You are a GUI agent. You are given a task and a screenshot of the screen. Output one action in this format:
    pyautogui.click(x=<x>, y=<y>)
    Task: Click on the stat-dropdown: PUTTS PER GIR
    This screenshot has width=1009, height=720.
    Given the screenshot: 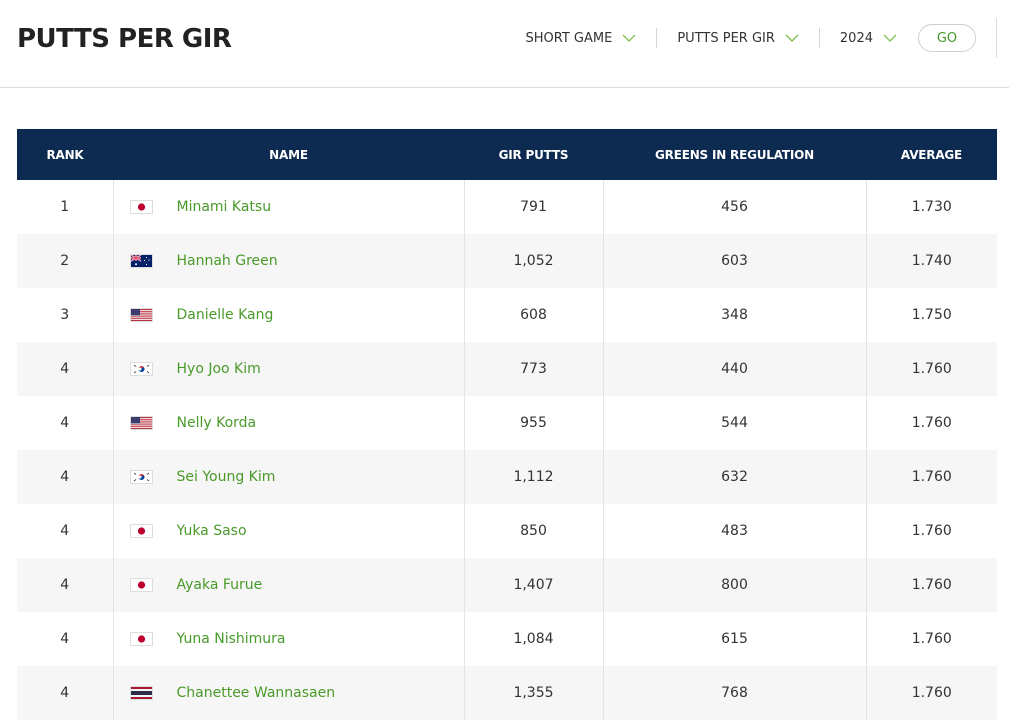 What is the action you would take?
    pyautogui.click(x=738, y=38)
    